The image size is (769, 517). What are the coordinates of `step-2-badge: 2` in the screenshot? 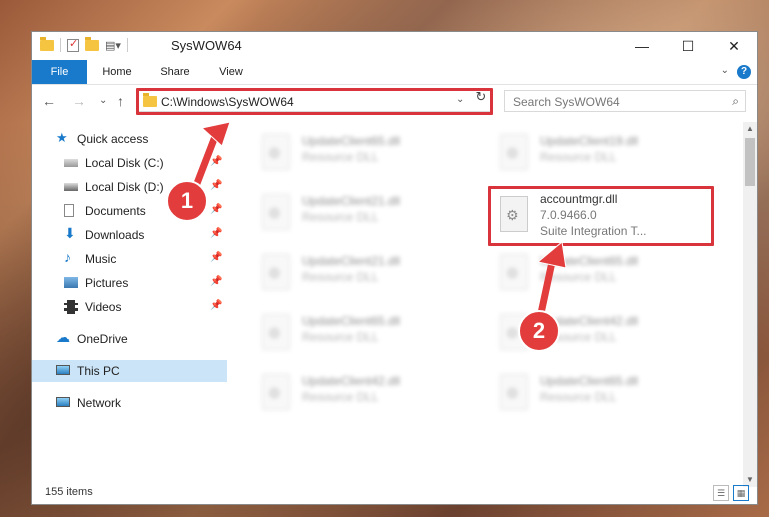 It's located at (539, 331).